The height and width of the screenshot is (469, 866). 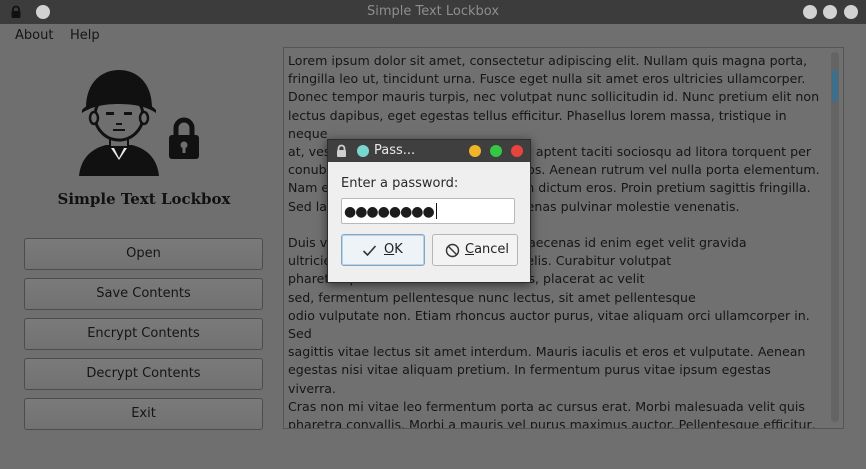 I want to click on app-name-heading: Simple Text Lockbox, so click(x=144, y=199).